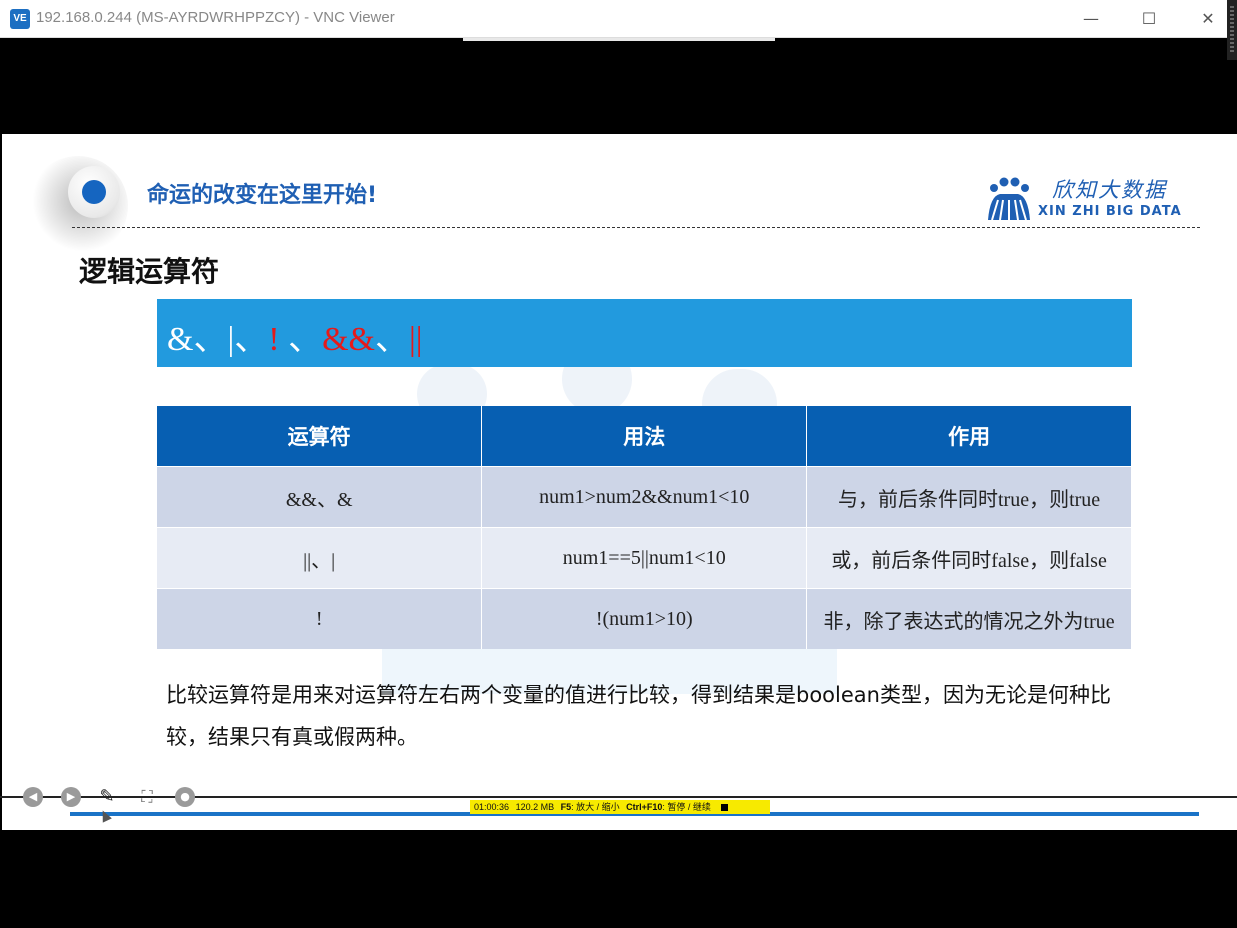 The width and height of the screenshot is (1237, 928). Describe the element at coordinates (644, 807) in the screenshot. I see `pause-hotkey: Ctrl+F10` at that location.